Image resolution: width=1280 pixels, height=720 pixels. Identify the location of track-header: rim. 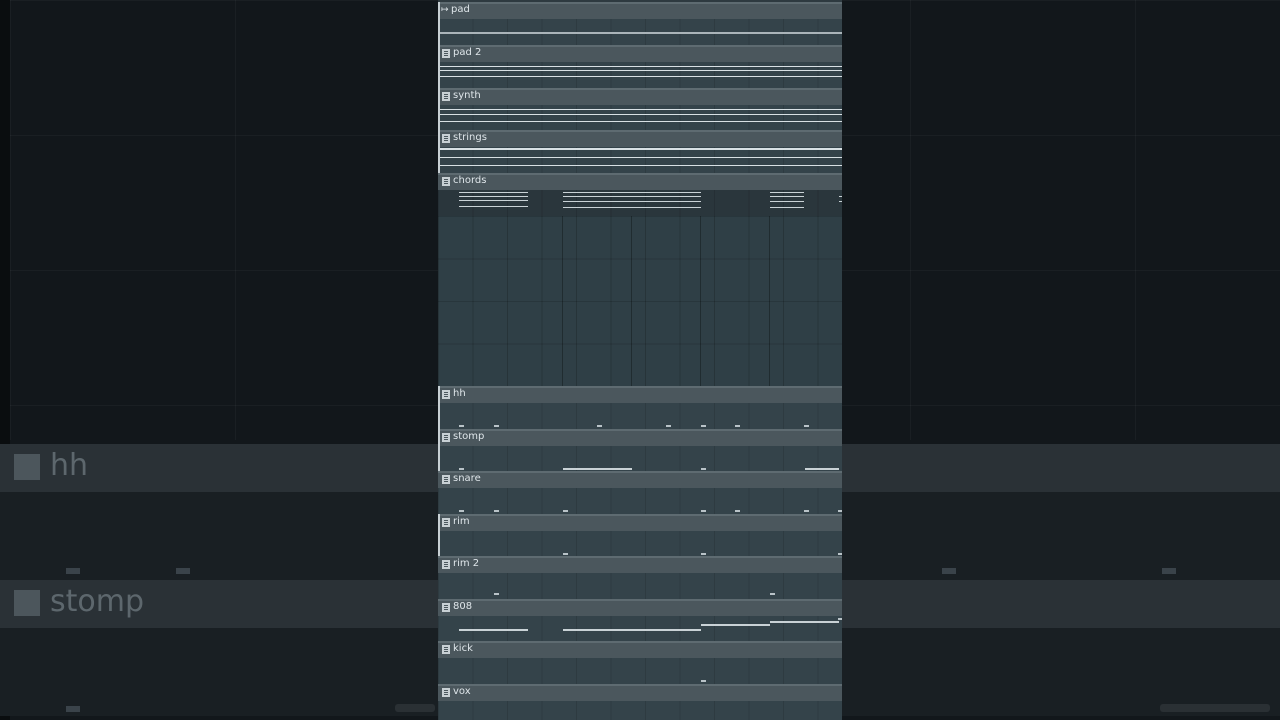
(640, 522).